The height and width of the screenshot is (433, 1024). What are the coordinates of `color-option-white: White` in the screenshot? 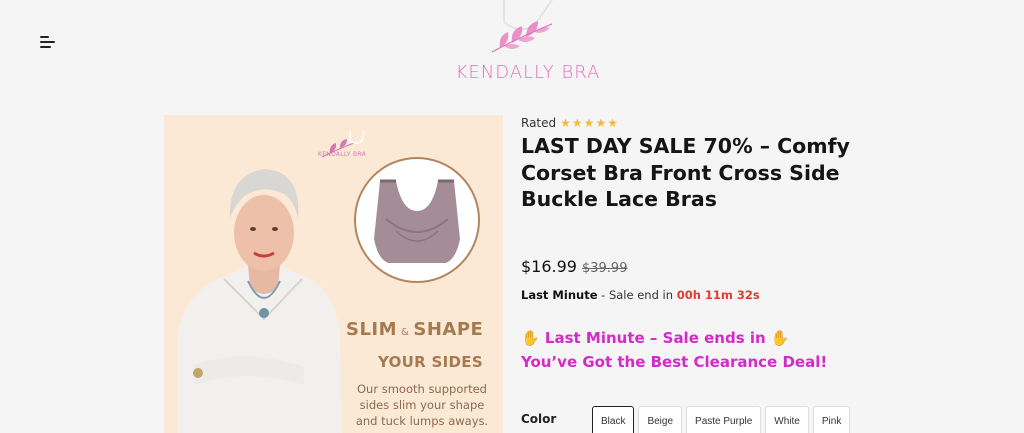 It's located at (787, 419).